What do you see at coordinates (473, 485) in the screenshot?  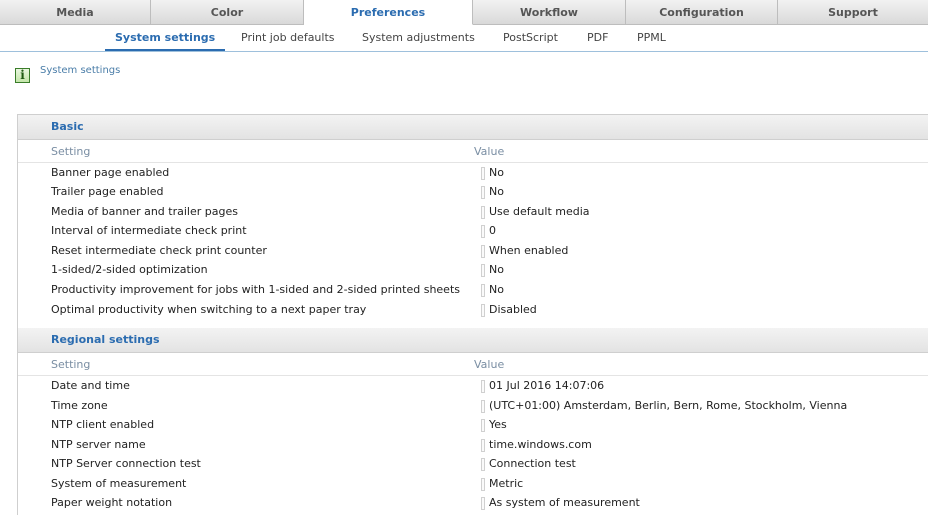 I see `setting-row-measurement-system: System of measurement Metric` at bounding box center [473, 485].